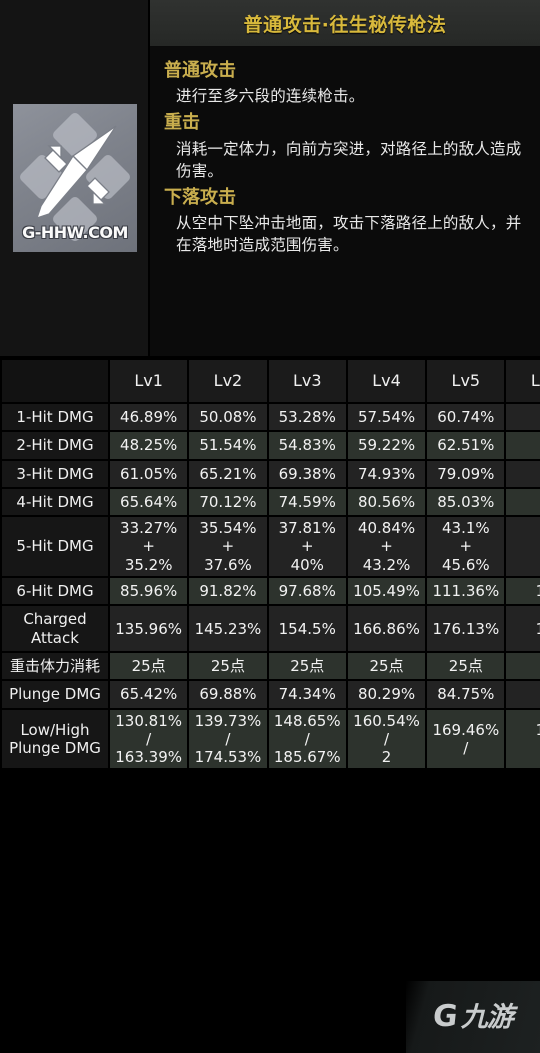 The image size is (540, 1053). What do you see at coordinates (55, 591) in the screenshot?
I see `row-label-6-hit-dmg: 6-Hit DMG` at bounding box center [55, 591].